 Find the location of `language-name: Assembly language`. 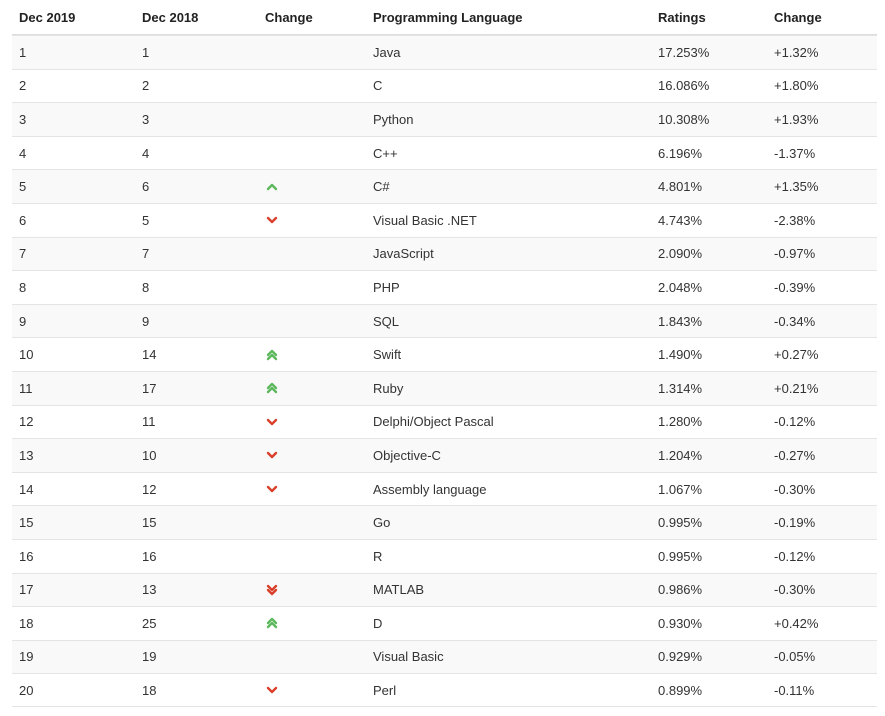

language-name: Assembly language is located at coordinates (430, 489).